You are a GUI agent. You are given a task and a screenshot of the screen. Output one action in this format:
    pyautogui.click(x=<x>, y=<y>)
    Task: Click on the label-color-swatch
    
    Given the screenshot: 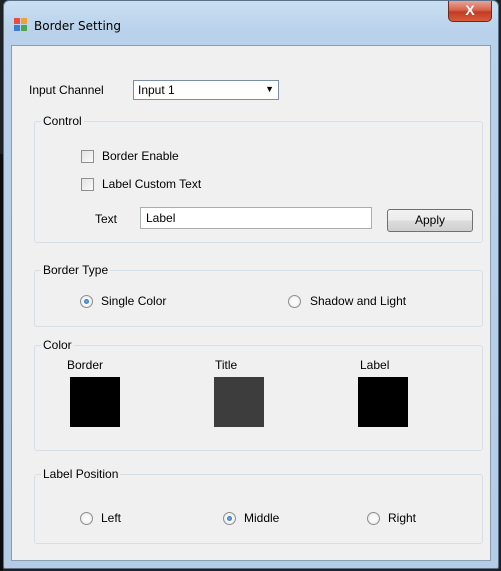 What is the action you would take?
    pyautogui.click(x=383, y=402)
    